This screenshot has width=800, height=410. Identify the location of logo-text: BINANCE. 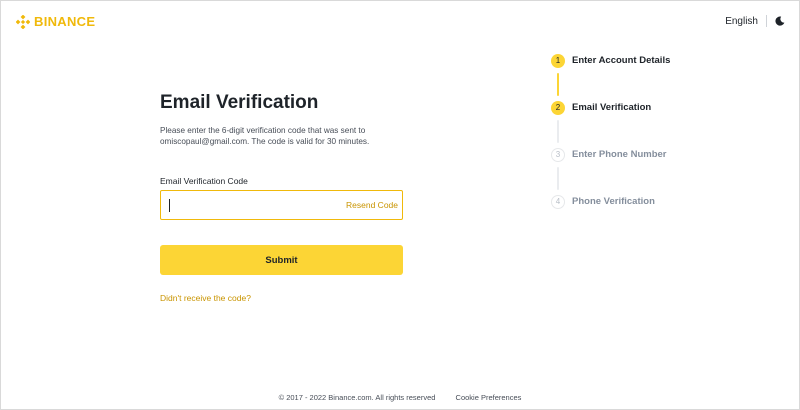
(65, 21).